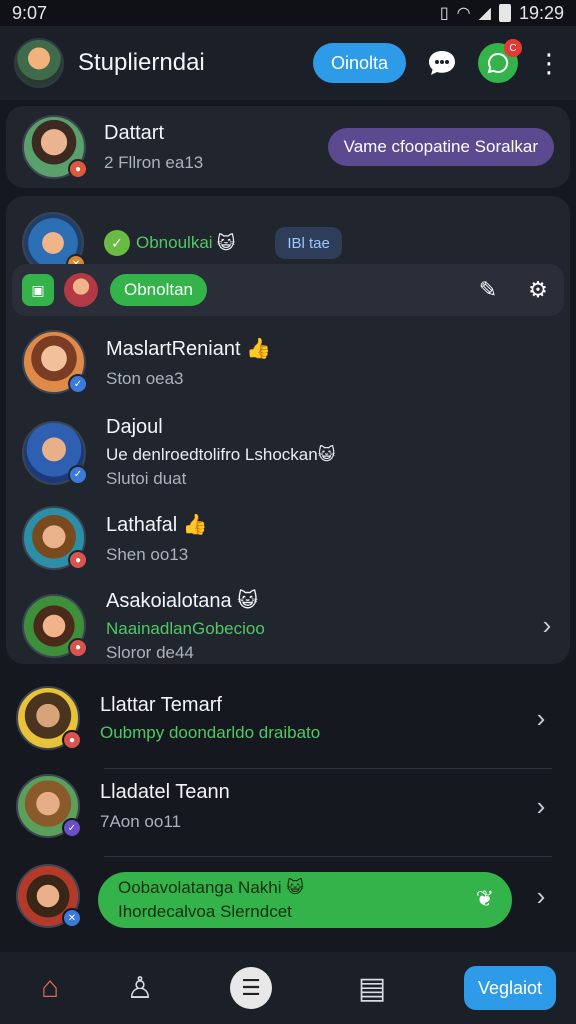 This screenshot has height=1024, width=576. I want to click on bottom-cta-button: Veglaiot, so click(509, 988).